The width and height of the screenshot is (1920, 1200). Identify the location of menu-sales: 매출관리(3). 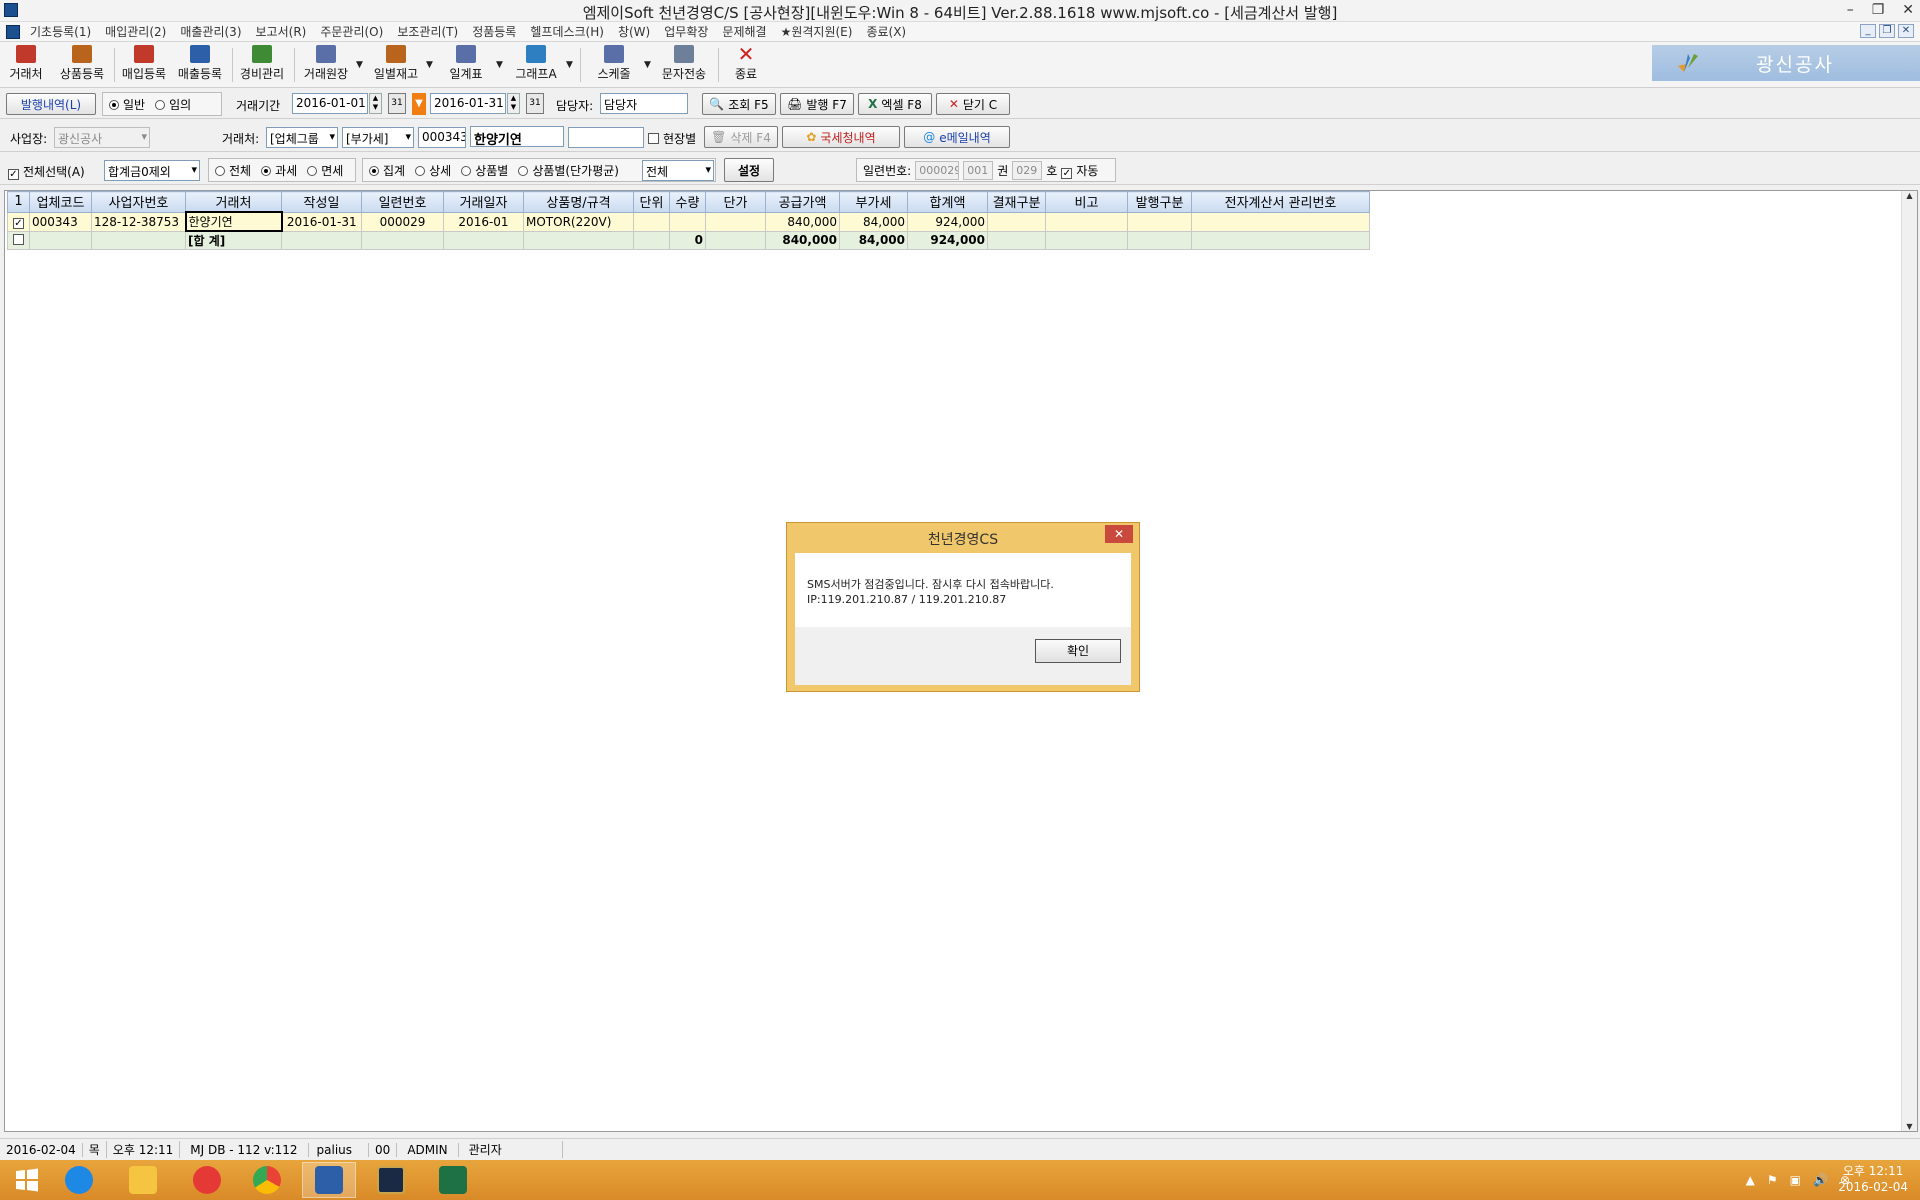
(210, 31).